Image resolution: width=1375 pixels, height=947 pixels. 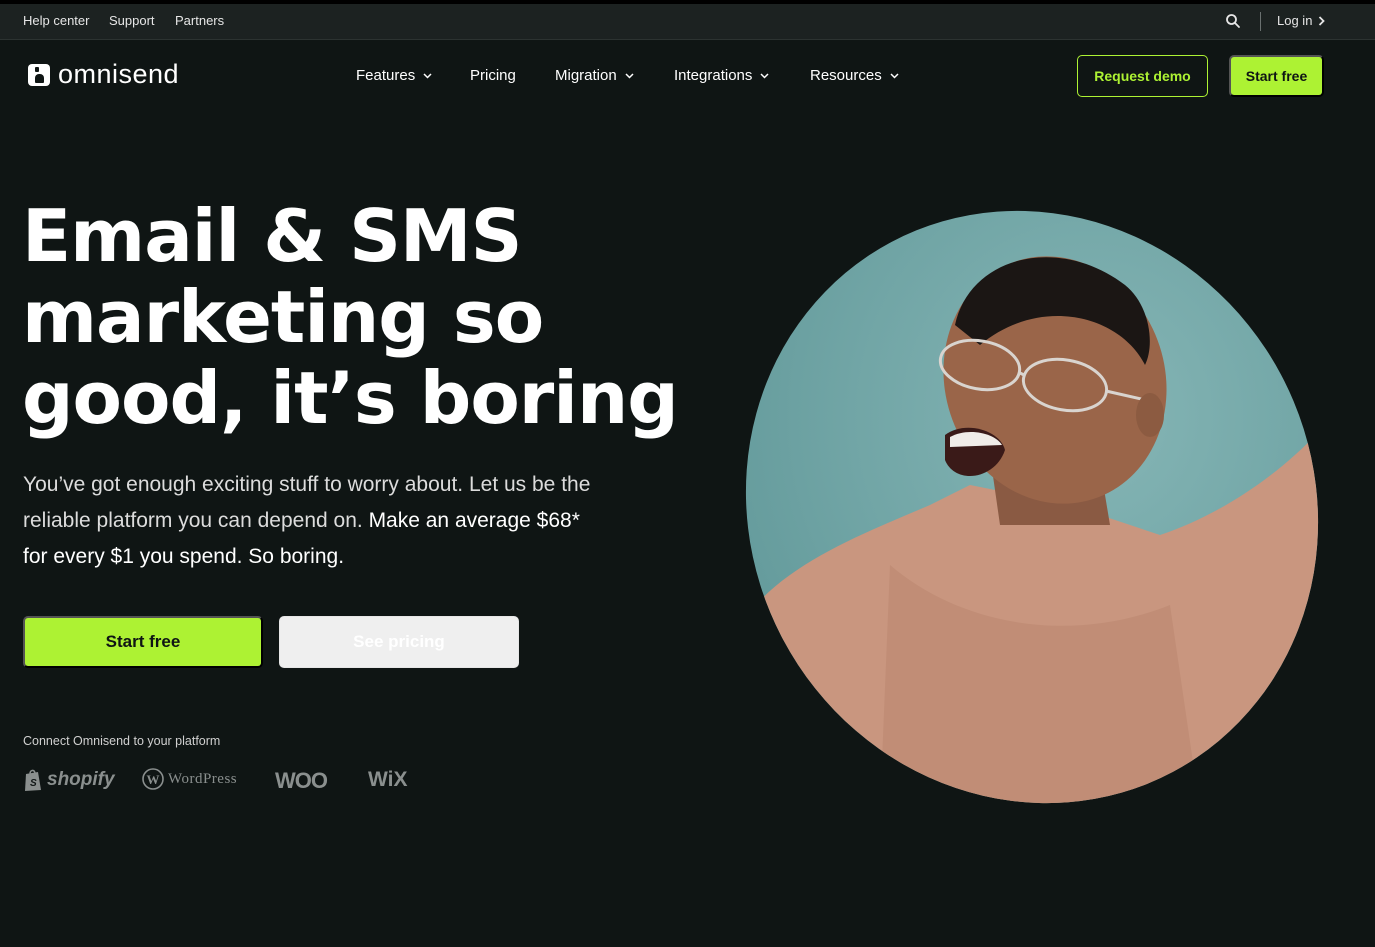 I want to click on login-label: Log in, so click(x=1295, y=20).